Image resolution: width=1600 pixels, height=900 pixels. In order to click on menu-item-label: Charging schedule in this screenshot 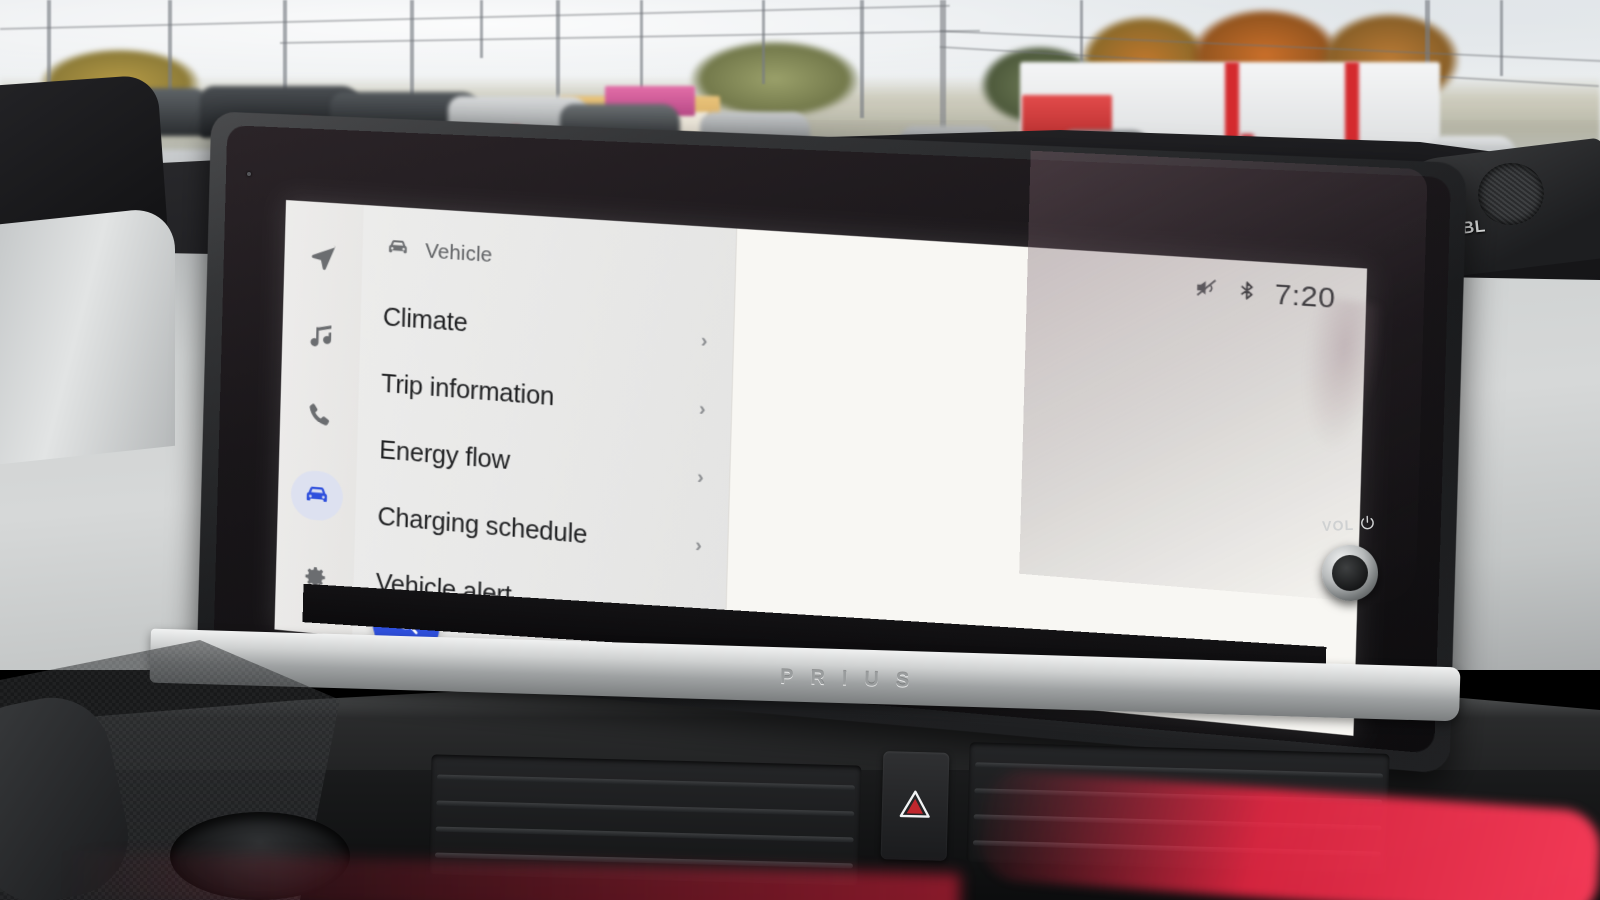, I will do `click(482, 525)`.